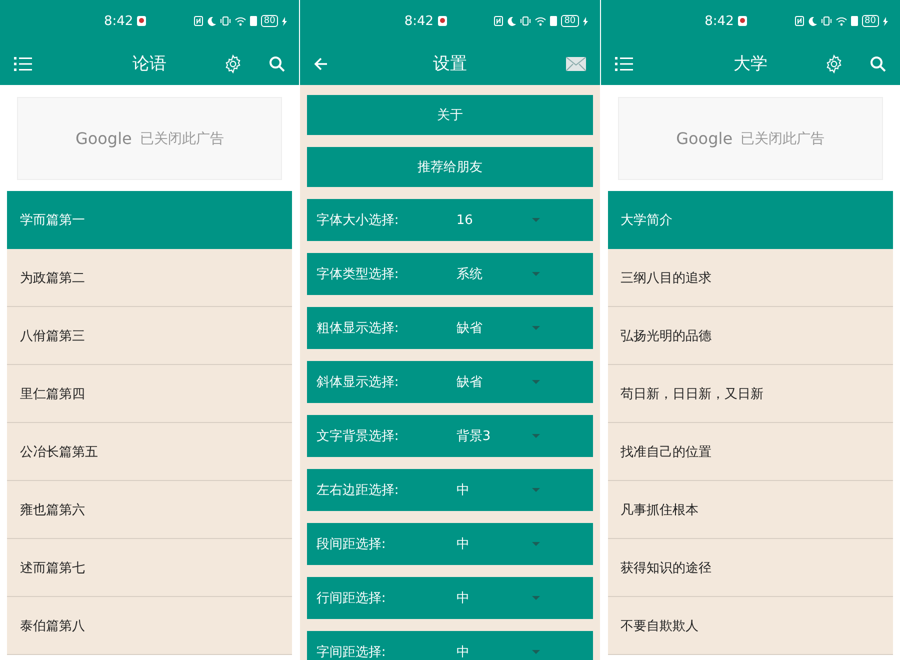 The height and width of the screenshot is (660, 900). Describe the element at coordinates (149, 64) in the screenshot. I see `screen-title: 论语` at that location.